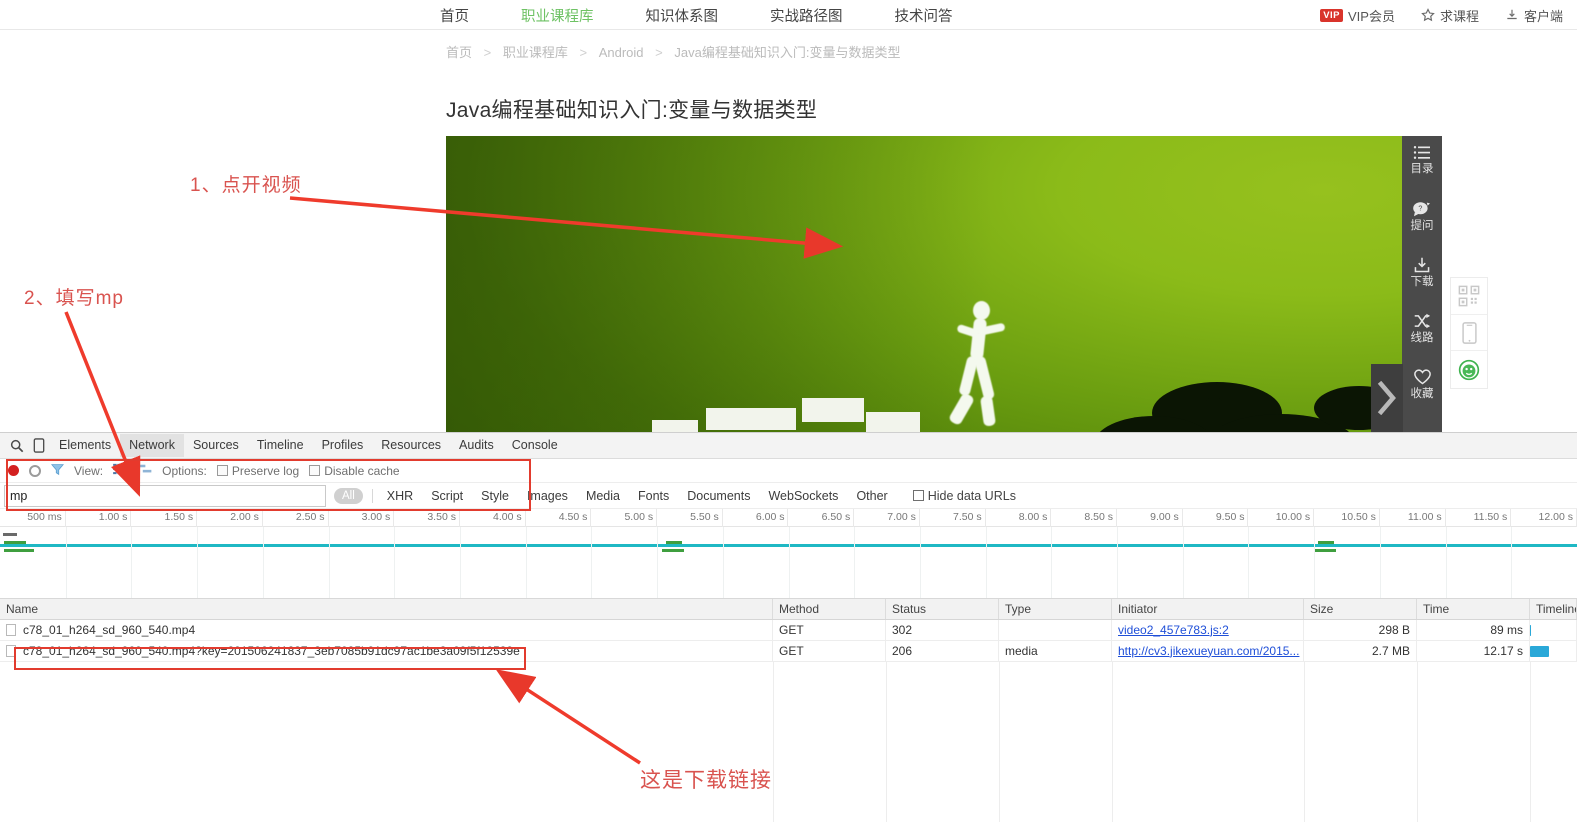  I want to click on nav-item-request-course: 求课程, so click(1450, 15).